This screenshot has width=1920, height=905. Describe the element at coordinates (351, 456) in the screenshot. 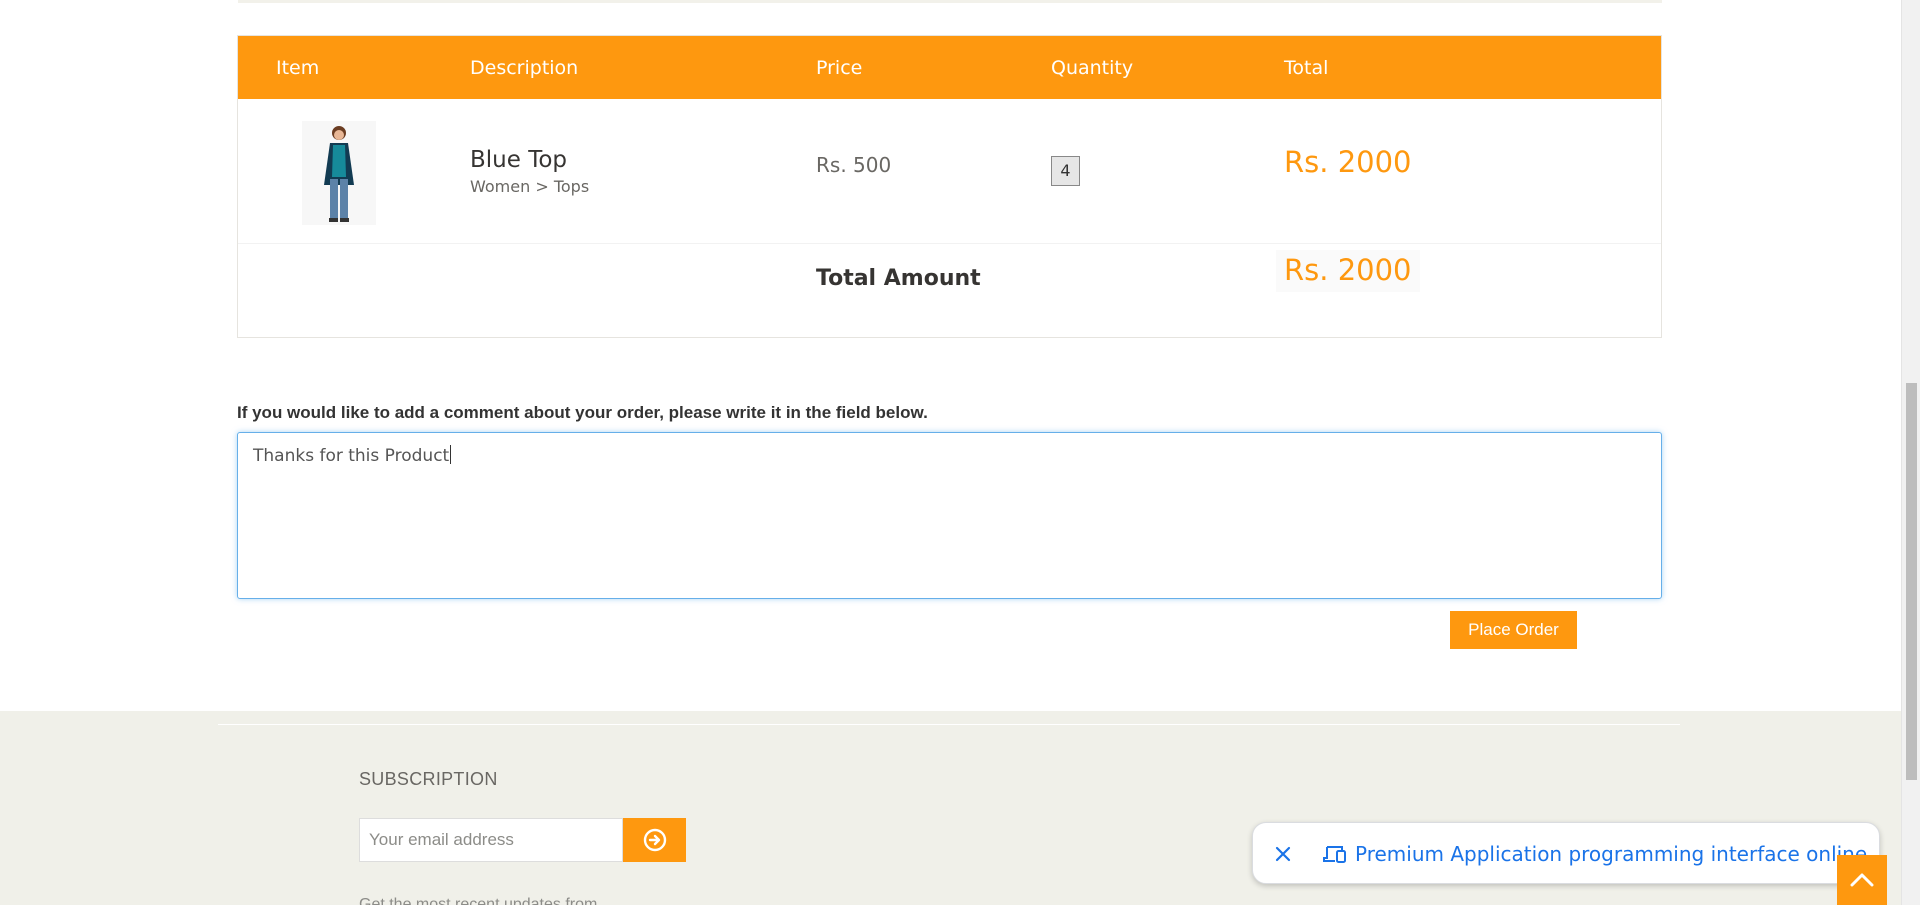

I see `comment-text: Thanks for this Product` at that location.